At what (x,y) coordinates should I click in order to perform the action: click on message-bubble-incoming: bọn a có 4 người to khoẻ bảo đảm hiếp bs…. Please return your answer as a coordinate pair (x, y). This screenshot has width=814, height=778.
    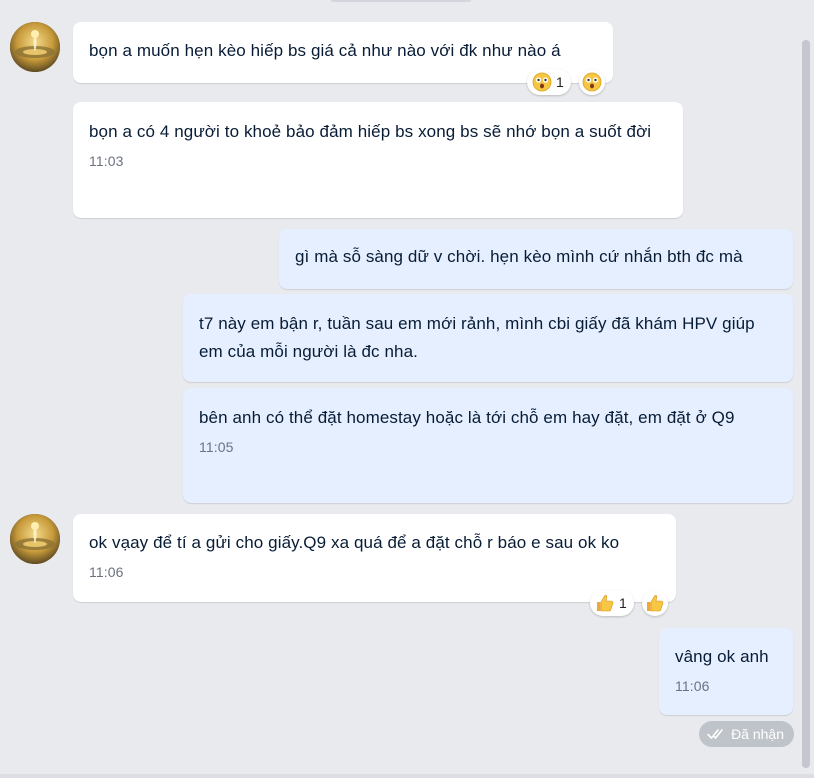
    Looking at the image, I should click on (378, 160).